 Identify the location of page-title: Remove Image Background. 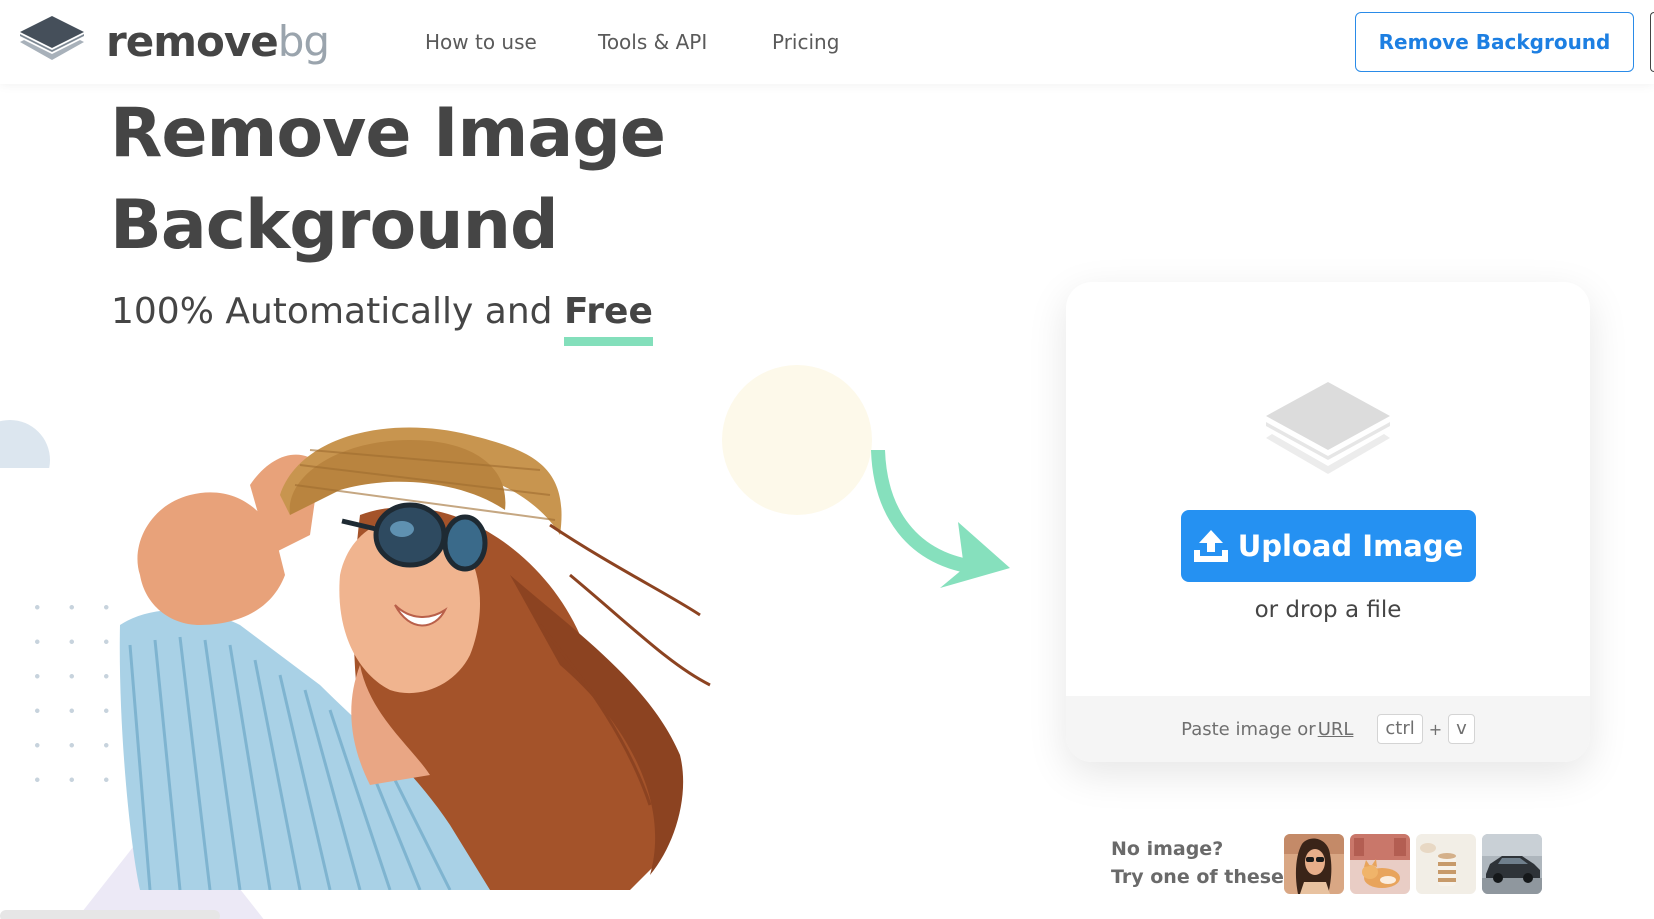
(388, 180).